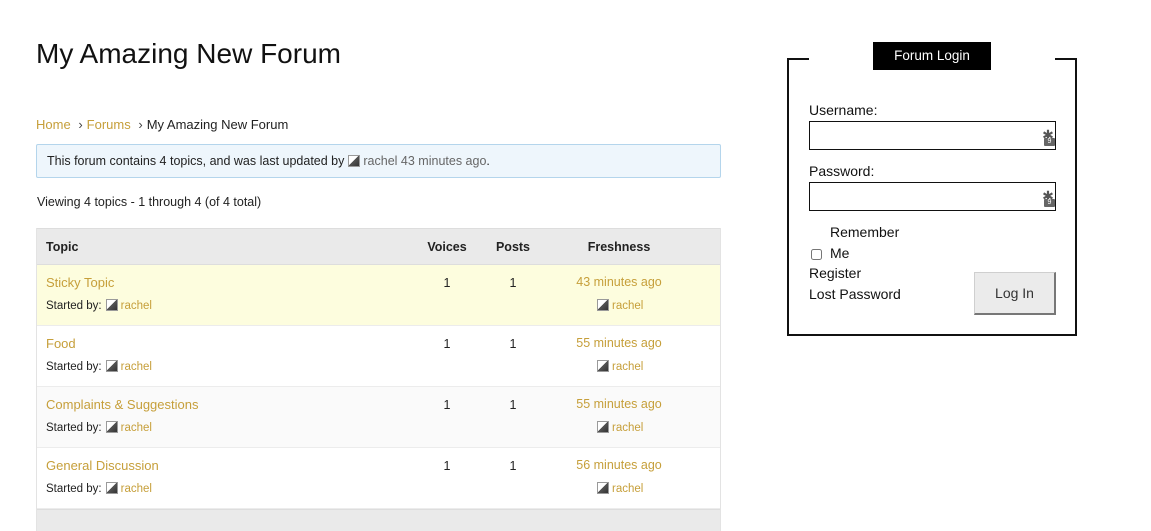 The image size is (1151, 531). I want to click on breadcrumb-current: My Amazing New Forum, so click(217, 124).